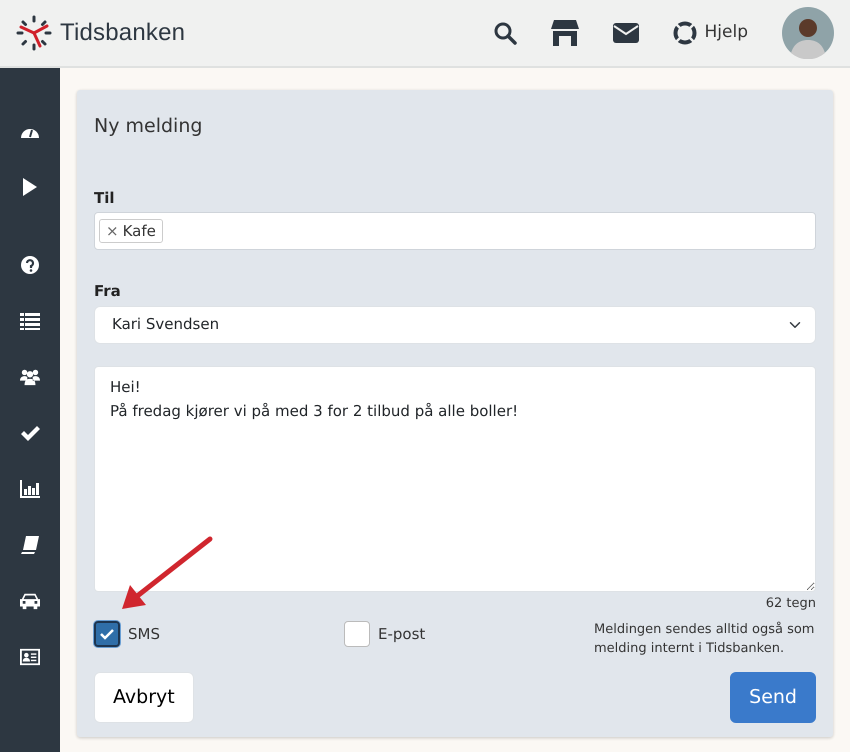 The image size is (850, 752). I want to click on search-icon, so click(504, 33).